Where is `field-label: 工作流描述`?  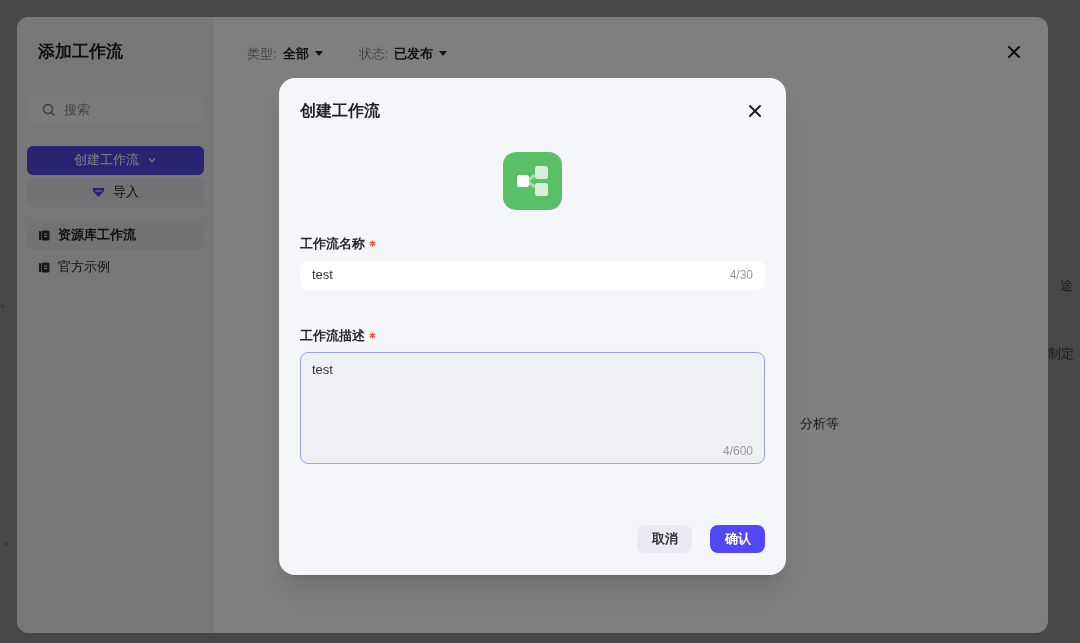 field-label: 工作流描述 is located at coordinates (332, 335).